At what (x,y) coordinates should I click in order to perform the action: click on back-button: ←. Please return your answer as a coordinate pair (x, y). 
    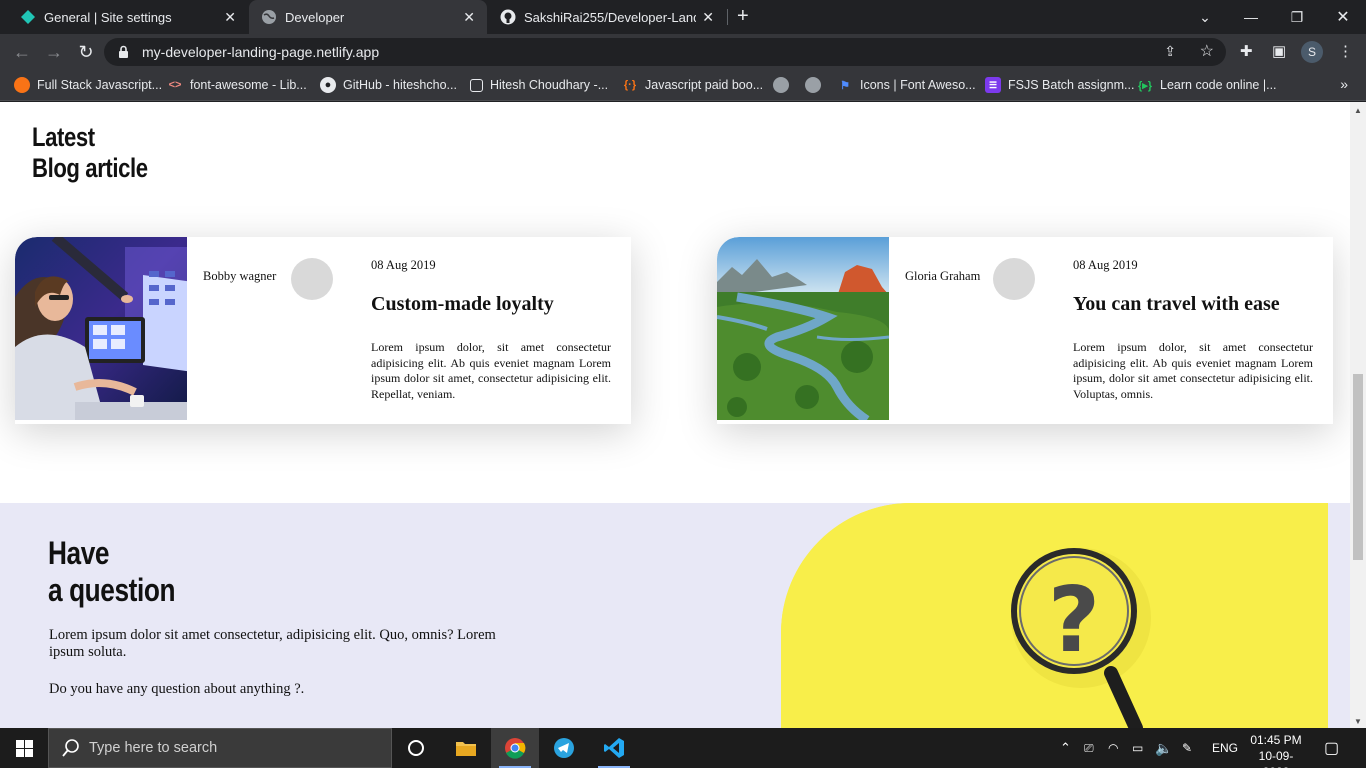
    Looking at the image, I should click on (22, 52).